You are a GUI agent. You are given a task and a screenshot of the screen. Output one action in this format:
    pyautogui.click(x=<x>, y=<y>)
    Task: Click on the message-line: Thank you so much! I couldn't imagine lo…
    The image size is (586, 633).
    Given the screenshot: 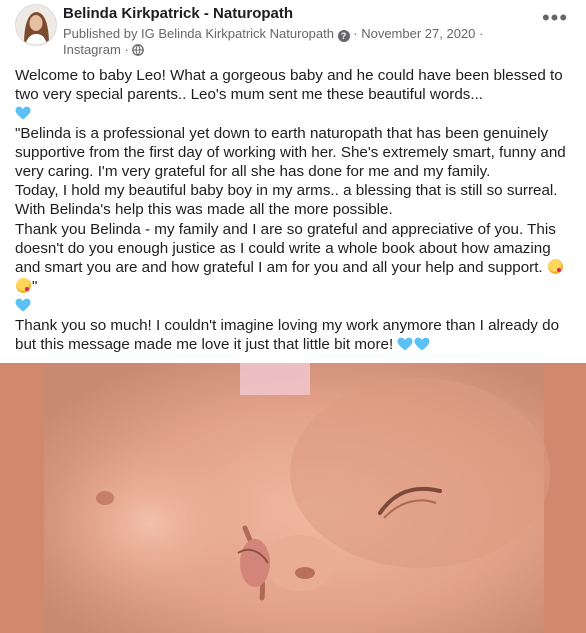 What is the action you would take?
    pyautogui.click(x=295, y=335)
    